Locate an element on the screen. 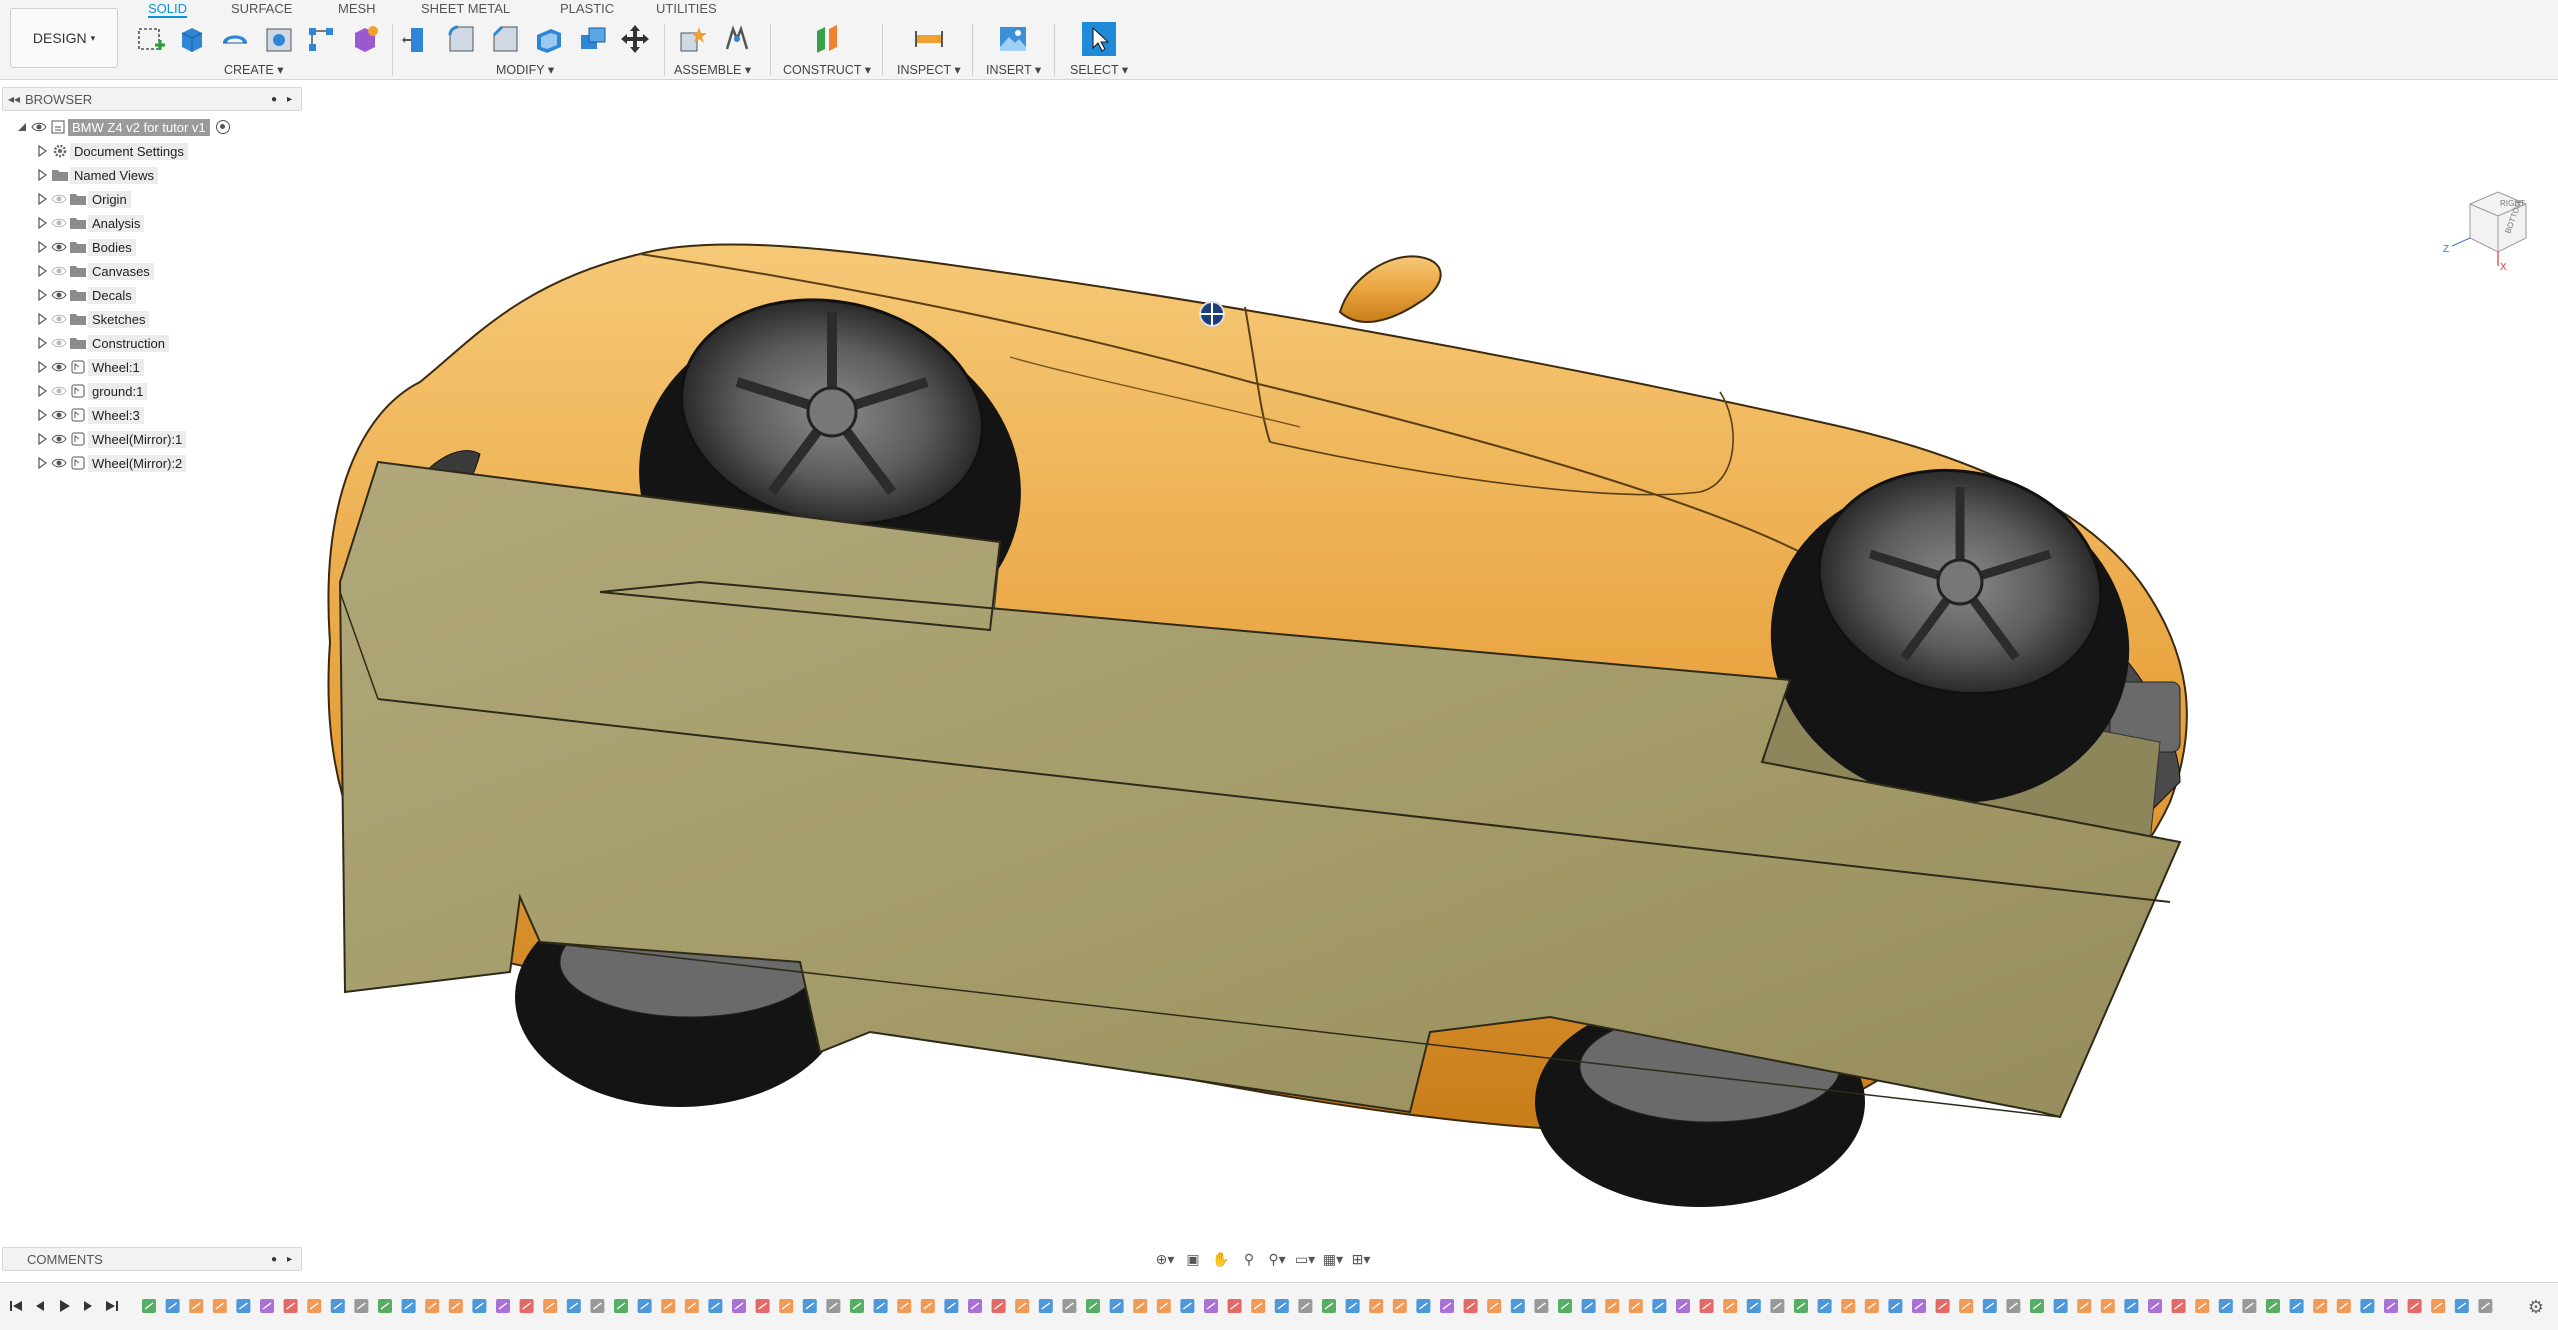 This screenshot has width=2558, height=1330. offset-plane-icon is located at coordinates (827, 39).